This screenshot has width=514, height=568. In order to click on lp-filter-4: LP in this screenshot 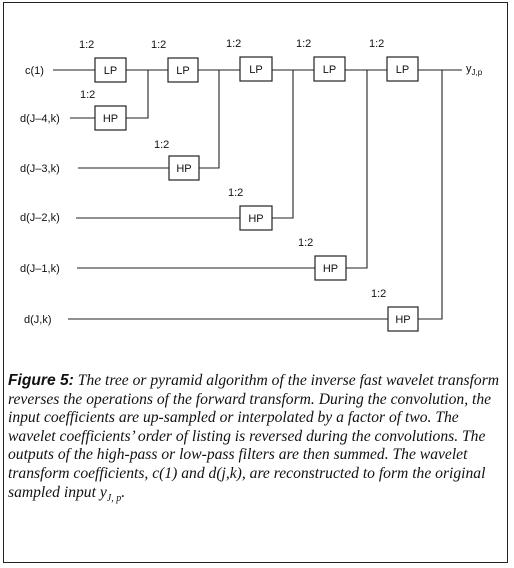, I will do `click(329, 69)`.